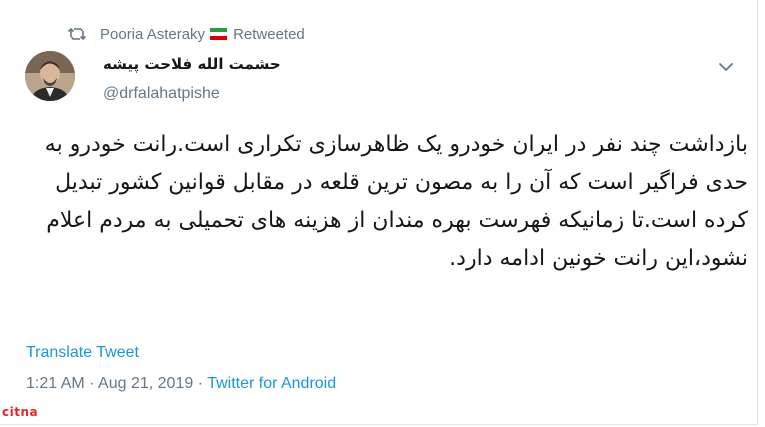 The image size is (765, 427). I want to click on retweet-context: Pooria Asteraky Retweeted, so click(186, 34).